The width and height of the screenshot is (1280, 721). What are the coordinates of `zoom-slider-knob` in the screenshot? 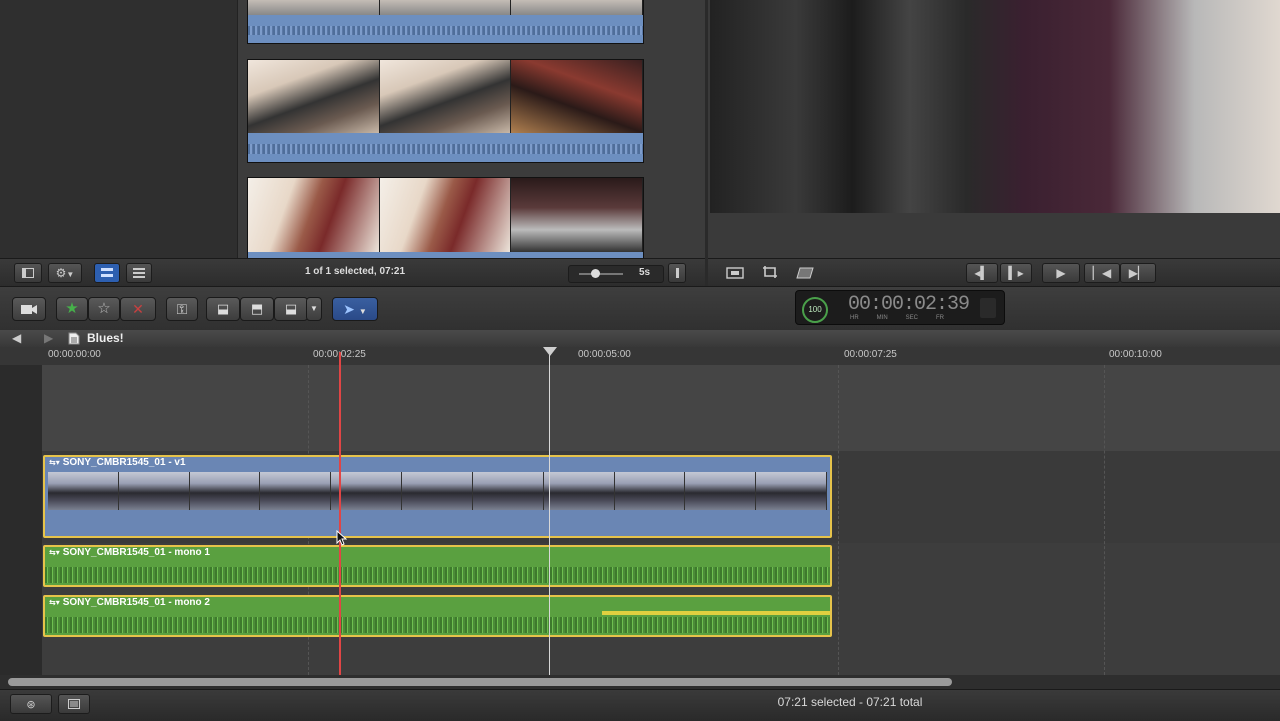 It's located at (595, 273).